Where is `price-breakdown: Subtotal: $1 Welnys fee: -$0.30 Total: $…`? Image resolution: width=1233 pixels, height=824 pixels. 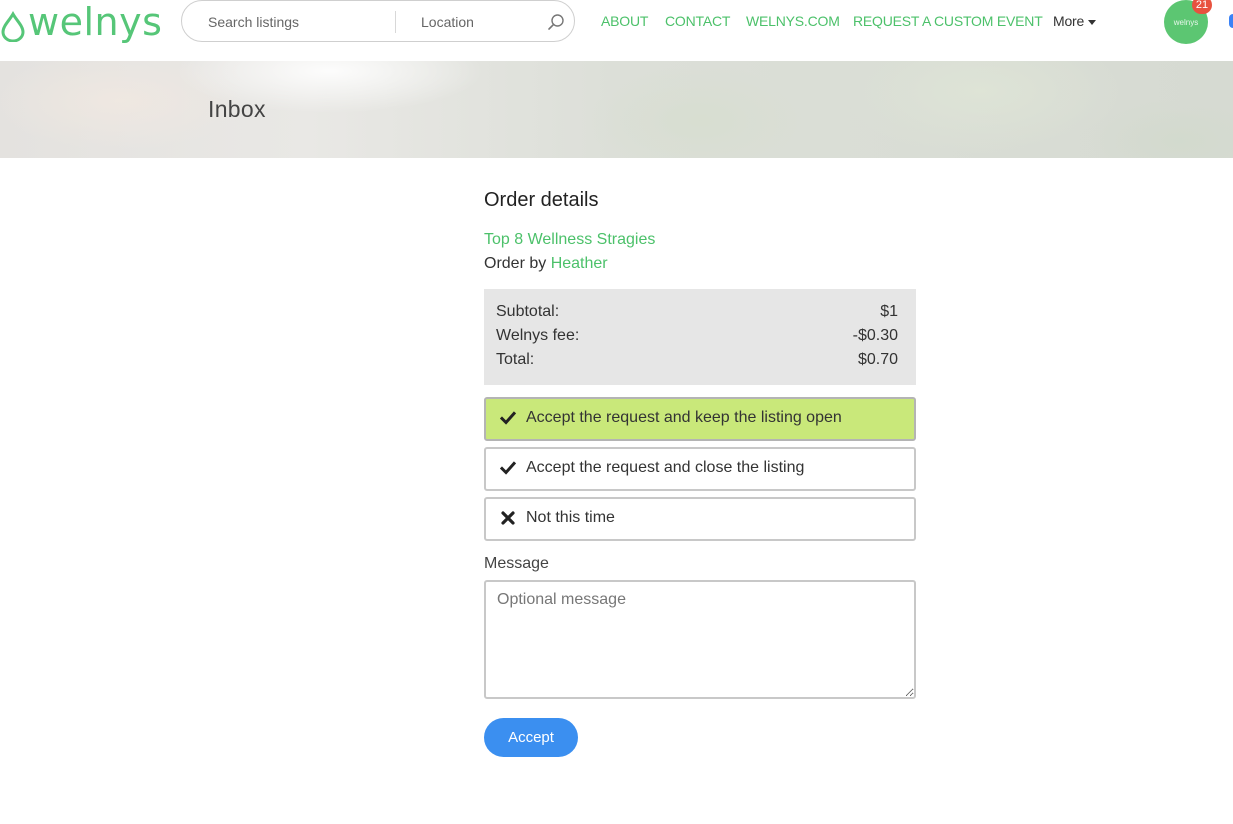 price-breakdown: Subtotal: $1 Welnys fee: -$0.30 Total: $… is located at coordinates (700, 337).